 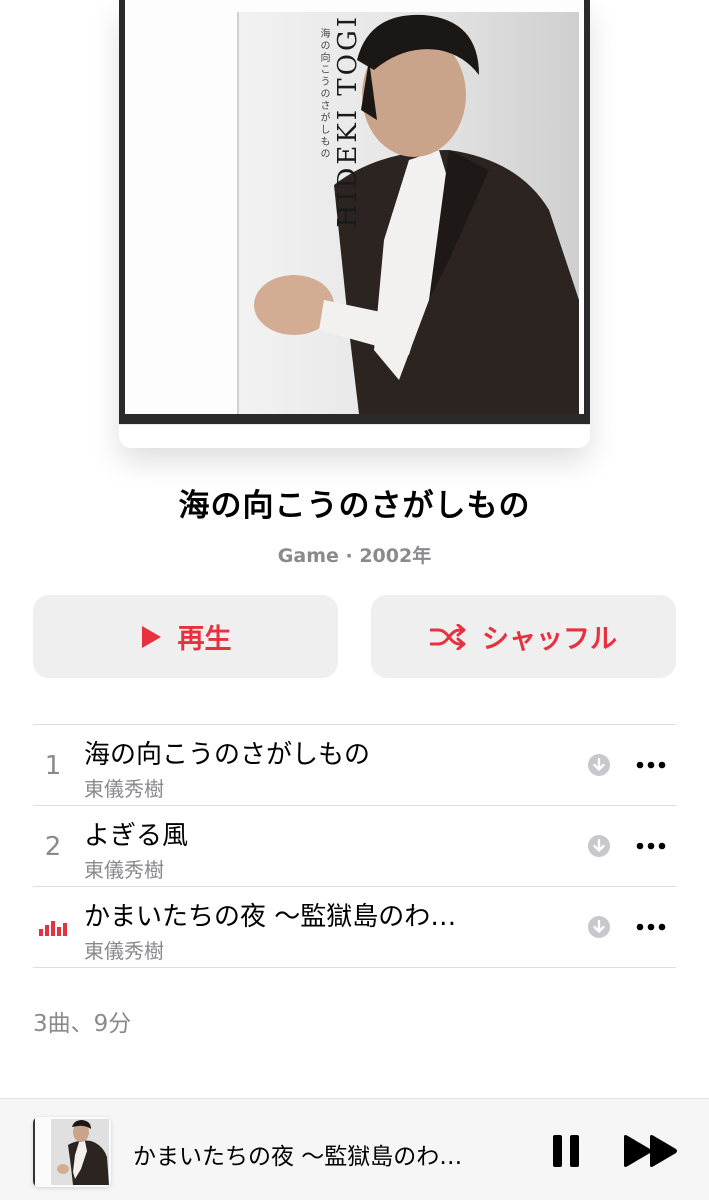 What do you see at coordinates (151, 637) in the screenshot?
I see `play-icon` at bounding box center [151, 637].